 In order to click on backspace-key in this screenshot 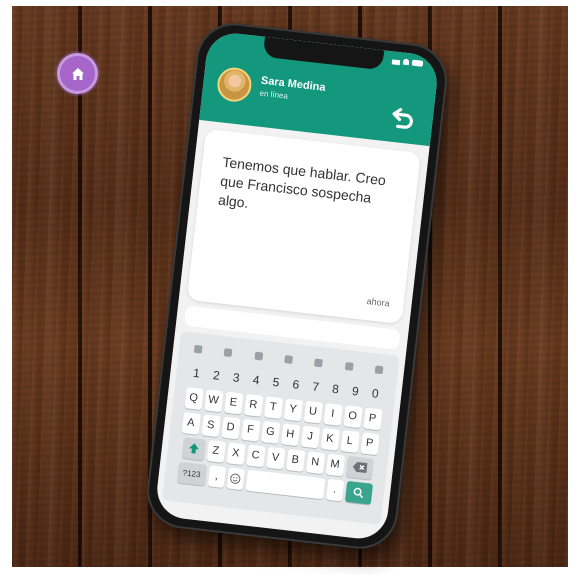, I will do `click(359, 467)`.